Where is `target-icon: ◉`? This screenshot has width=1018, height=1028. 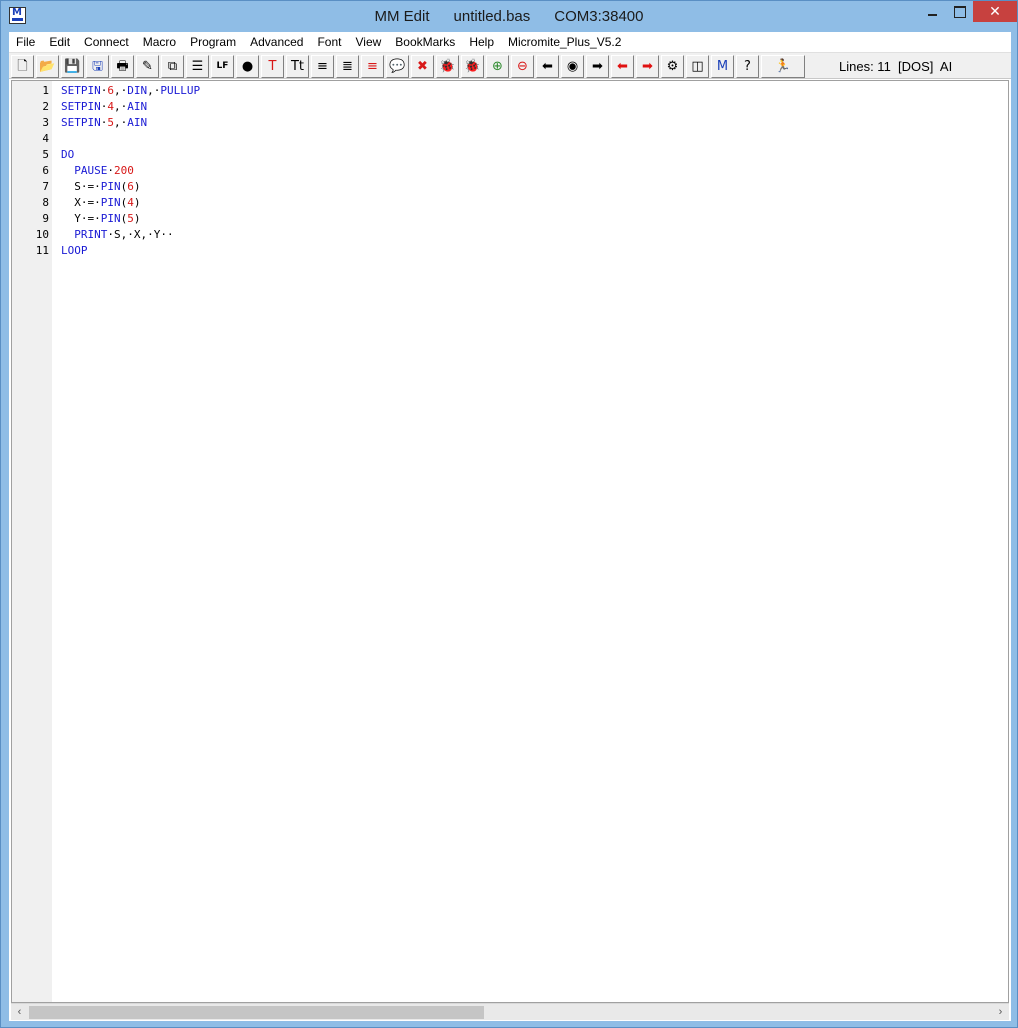
target-icon: ◉ is located at coordinates (572, 66).